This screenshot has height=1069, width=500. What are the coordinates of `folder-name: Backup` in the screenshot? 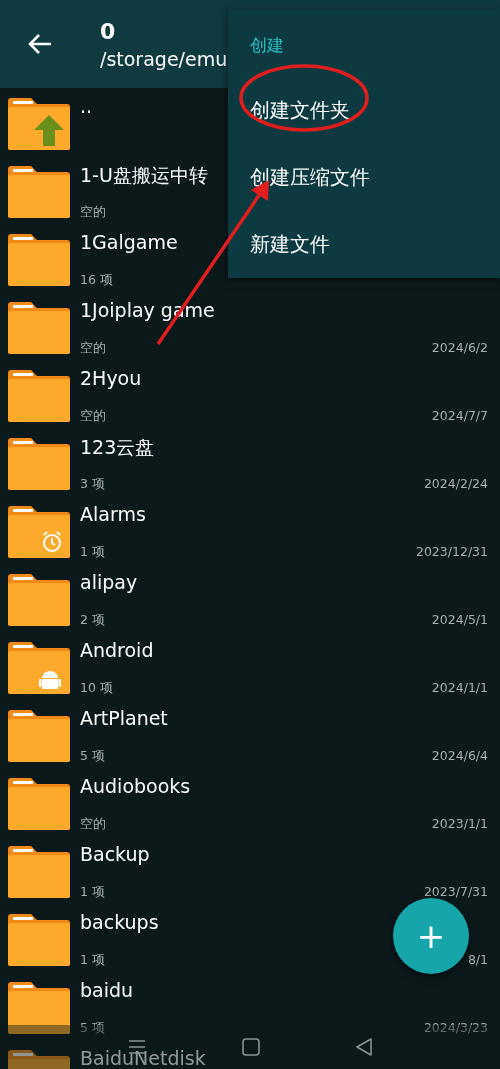 It's located at (284, 854).